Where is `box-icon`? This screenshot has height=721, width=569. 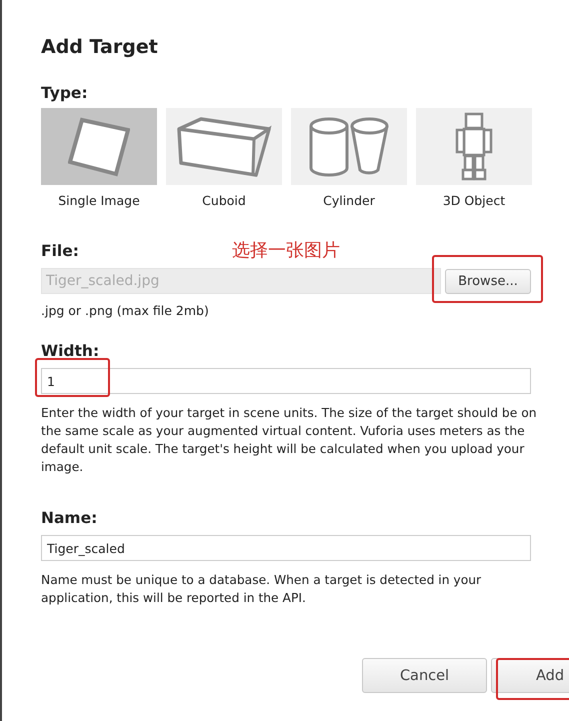
box-icon is located at coordinates (224, 146).